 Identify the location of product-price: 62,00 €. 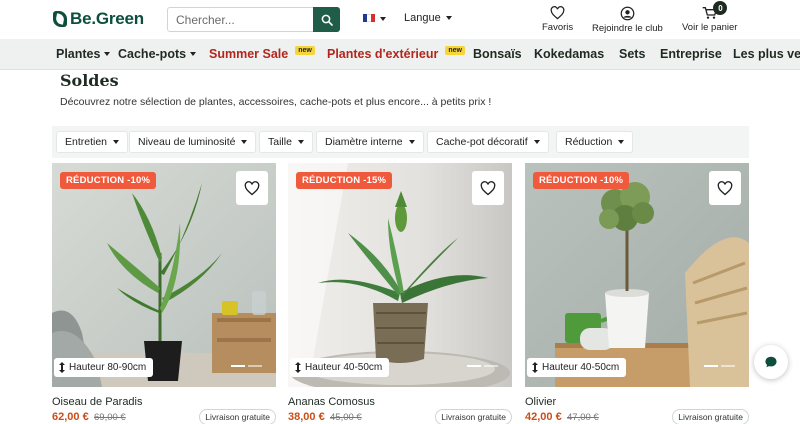
(70, 417).